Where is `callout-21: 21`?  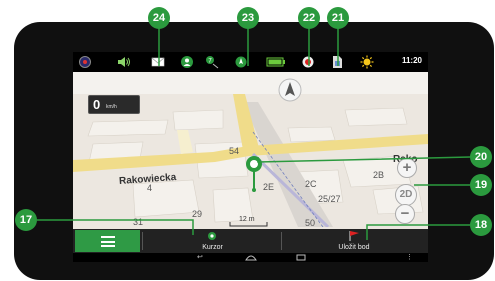
callout-21: 21 is located at coordinates (338, 18).